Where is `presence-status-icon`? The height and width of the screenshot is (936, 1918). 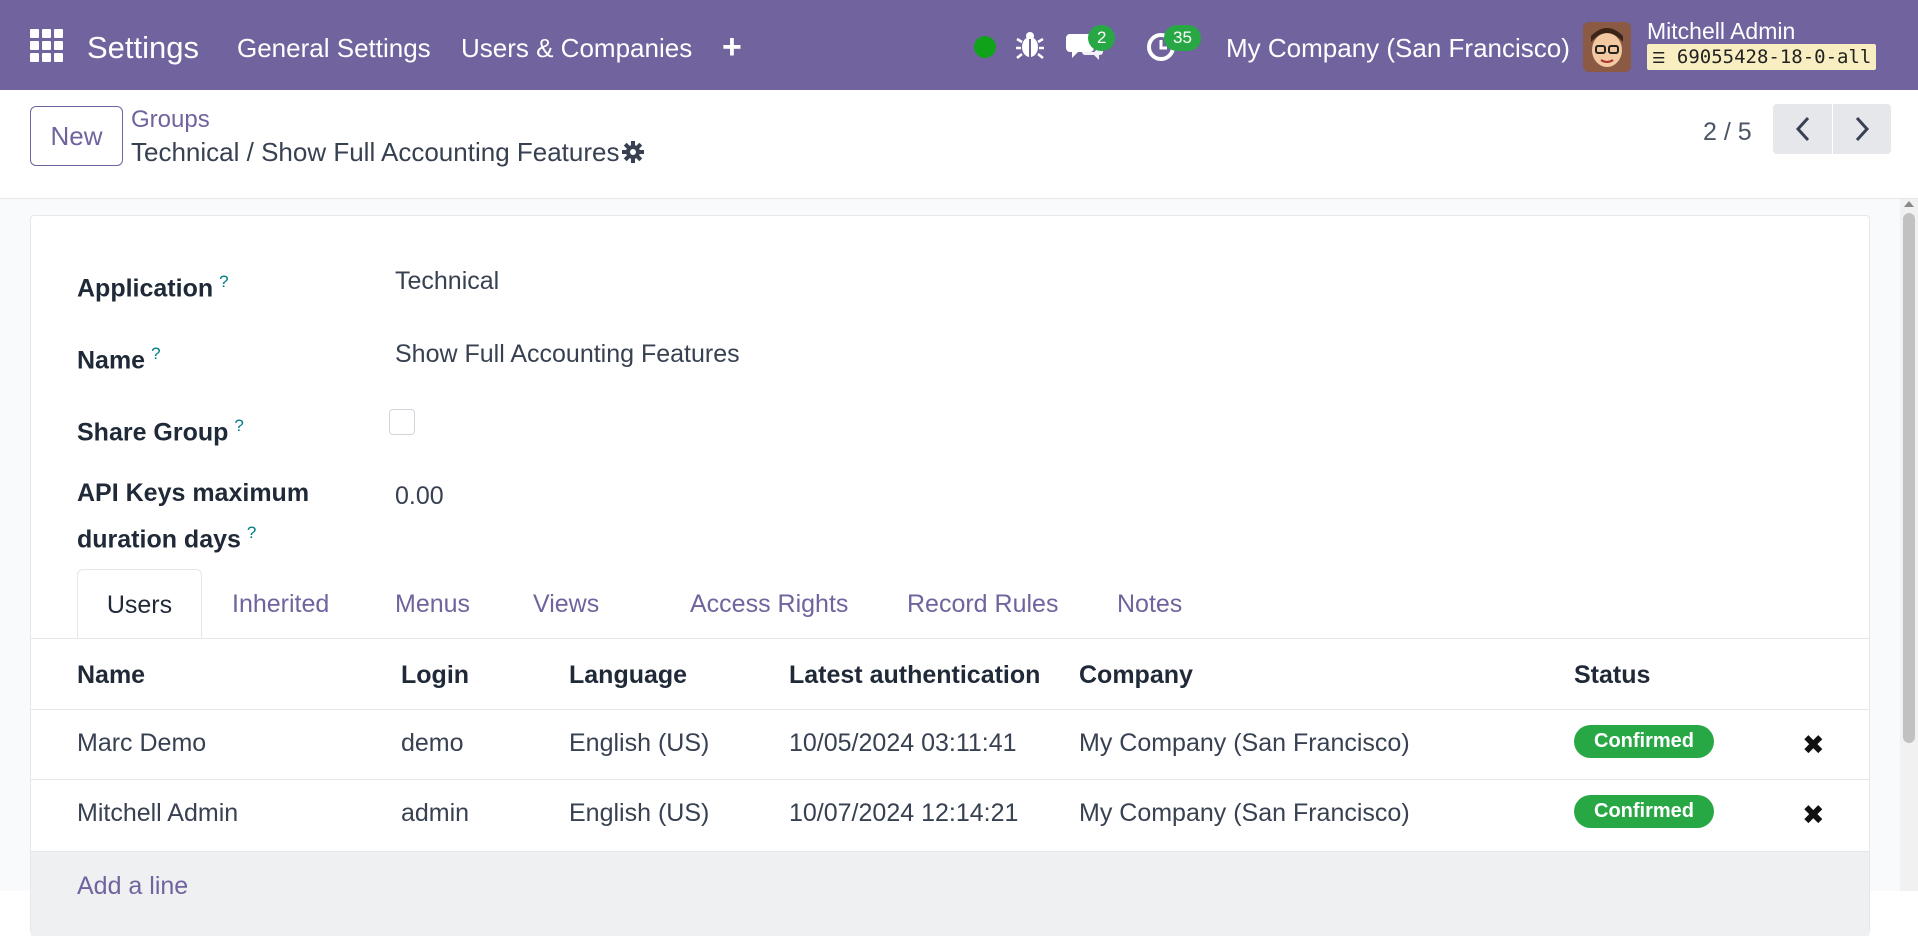
presence-status-icon is located at coordinates (985, 47).